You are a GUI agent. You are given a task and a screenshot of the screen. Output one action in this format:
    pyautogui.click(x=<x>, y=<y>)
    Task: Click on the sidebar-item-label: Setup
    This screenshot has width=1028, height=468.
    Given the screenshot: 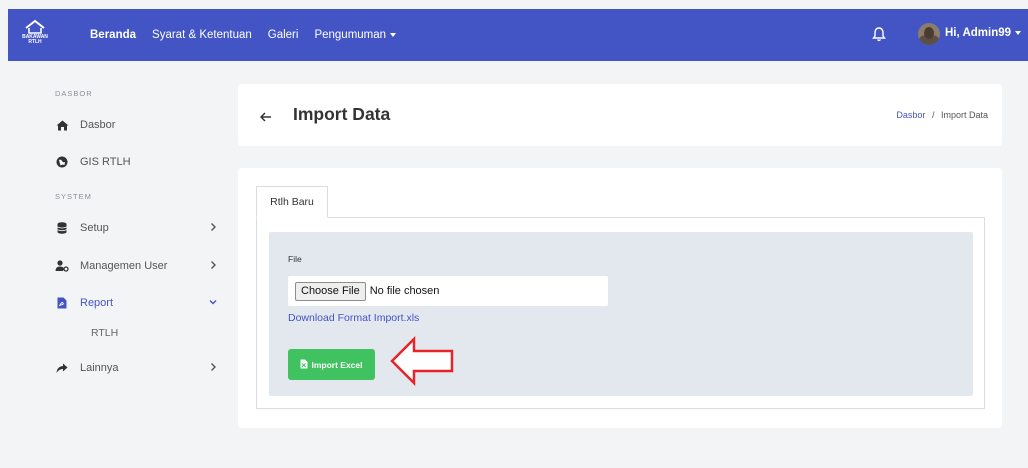 What is the action you would take?
    pyautogui.click(x=94, y=228)
    